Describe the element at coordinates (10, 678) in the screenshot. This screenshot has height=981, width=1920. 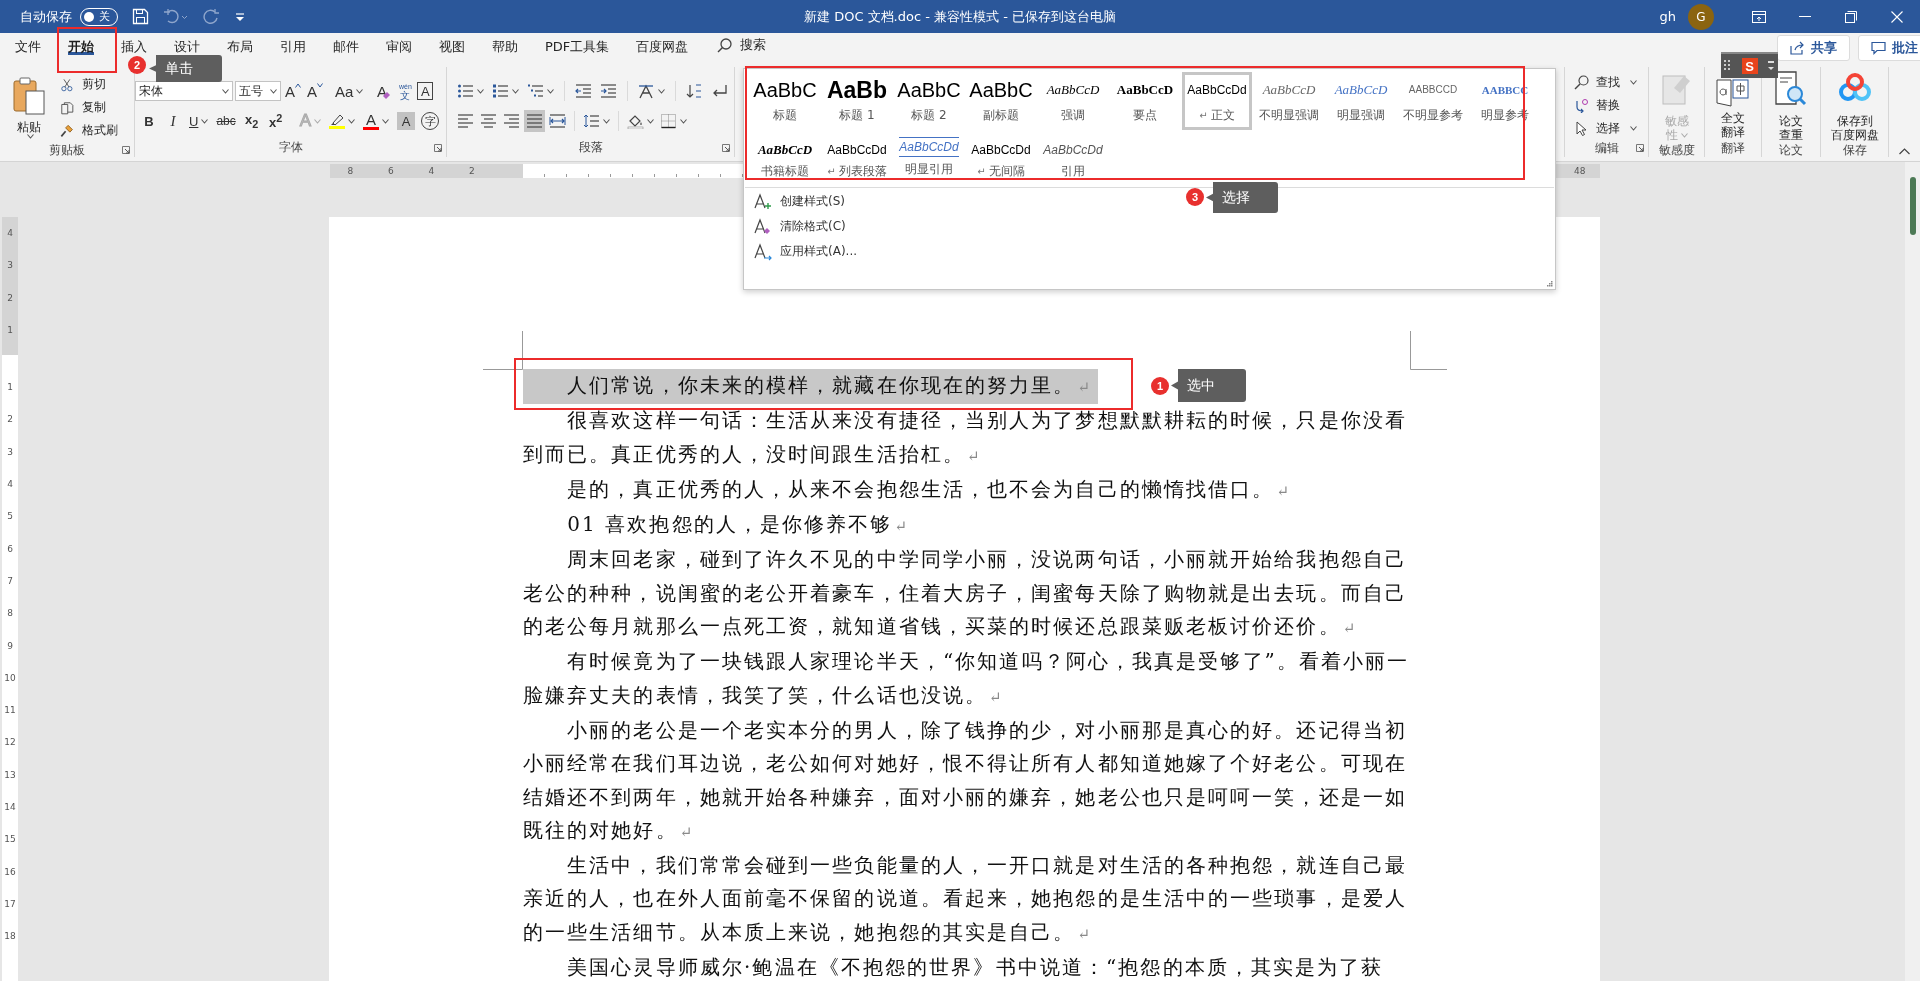
I see `ruler-number: 10` at that location.